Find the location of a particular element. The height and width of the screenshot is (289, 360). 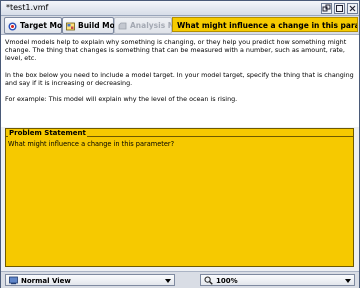

view-icon is located at coordinates (13, 280).